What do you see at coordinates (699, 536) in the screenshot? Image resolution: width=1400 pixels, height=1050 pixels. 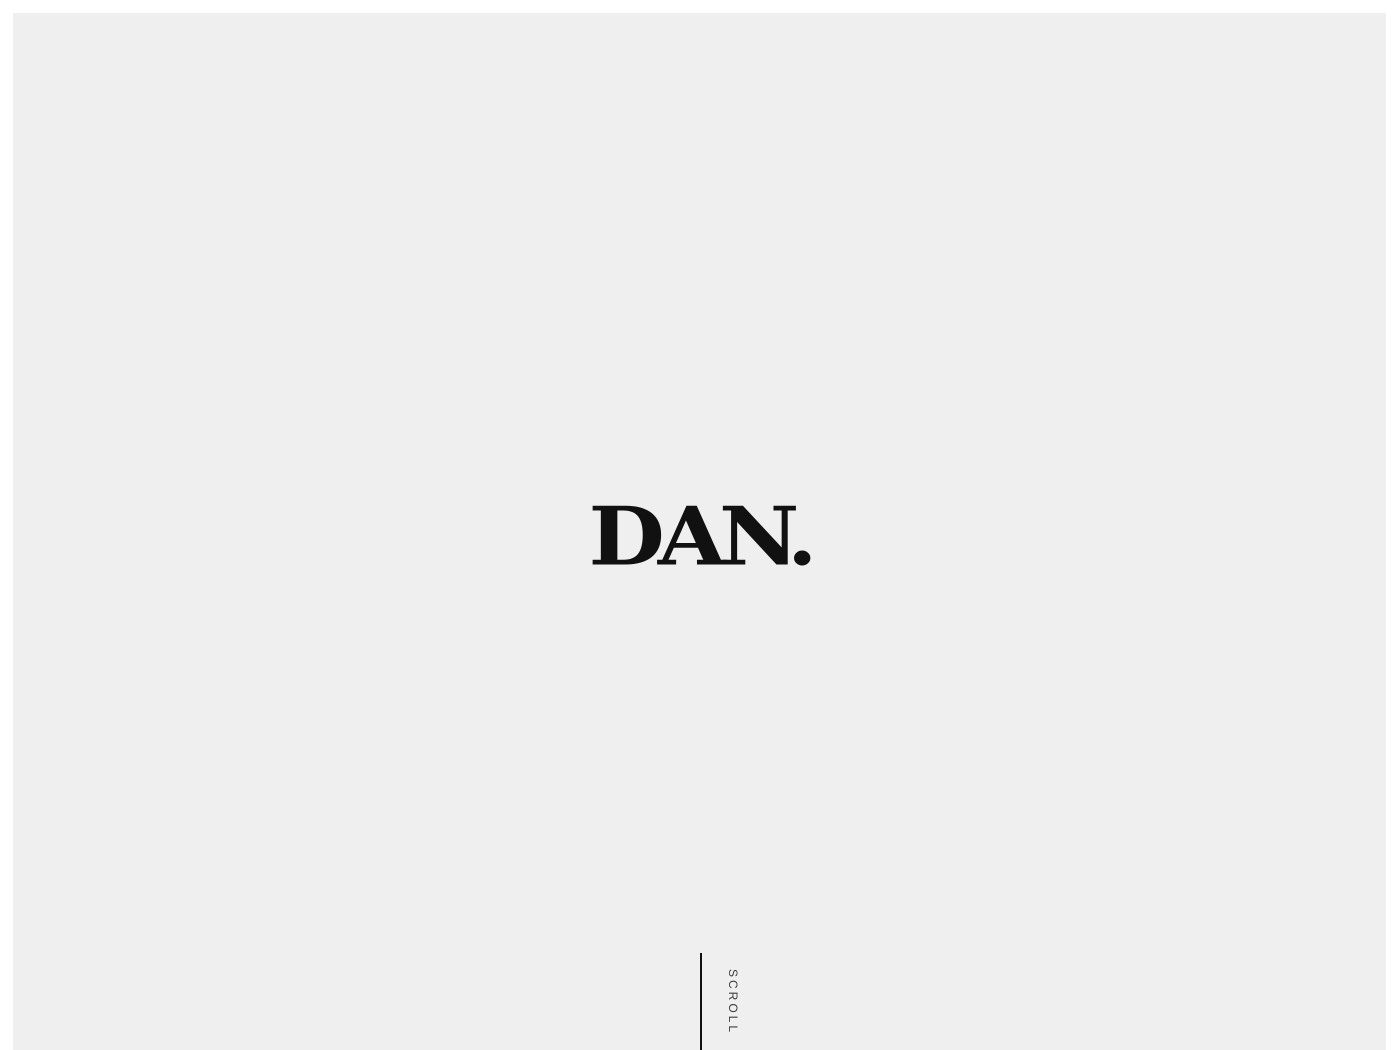 I see `brand-logo: DAN.` at bounding box center [699, 536].